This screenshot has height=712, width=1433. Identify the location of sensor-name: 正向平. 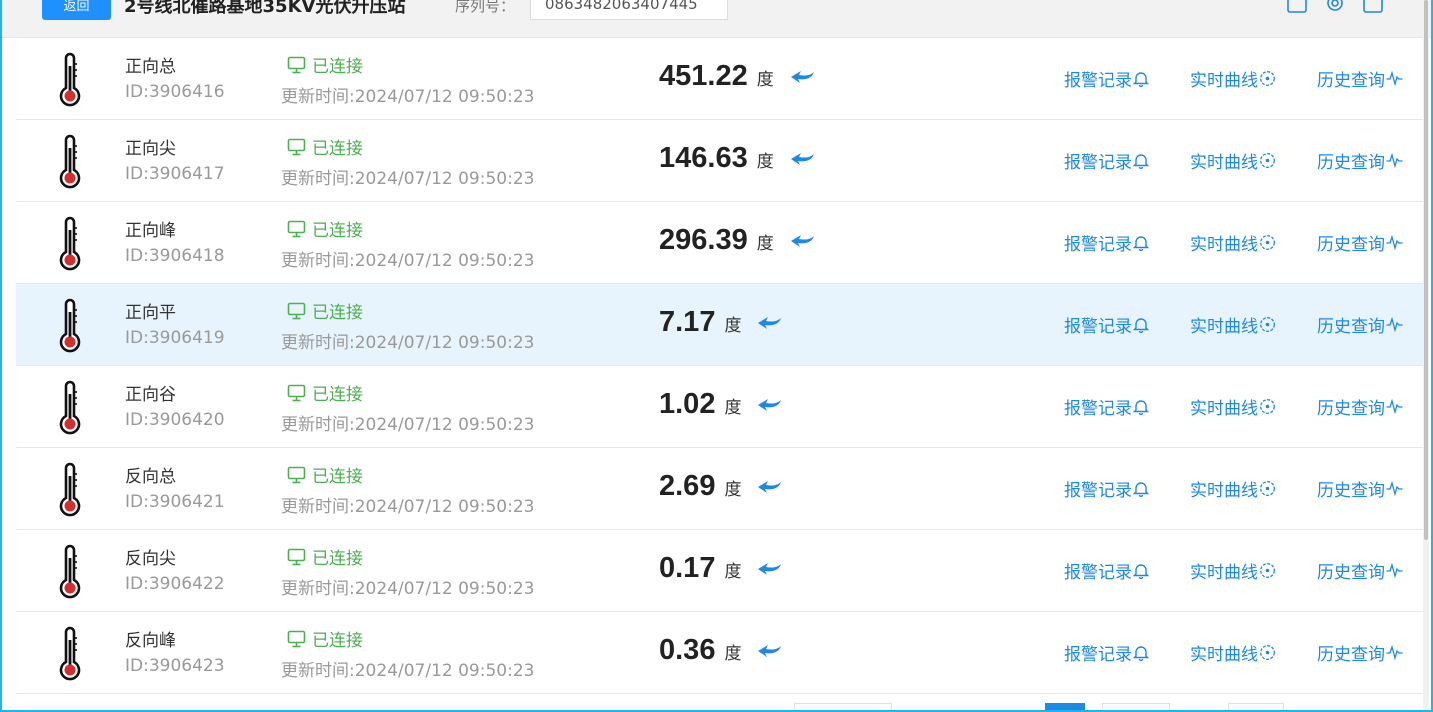
(150, 313).